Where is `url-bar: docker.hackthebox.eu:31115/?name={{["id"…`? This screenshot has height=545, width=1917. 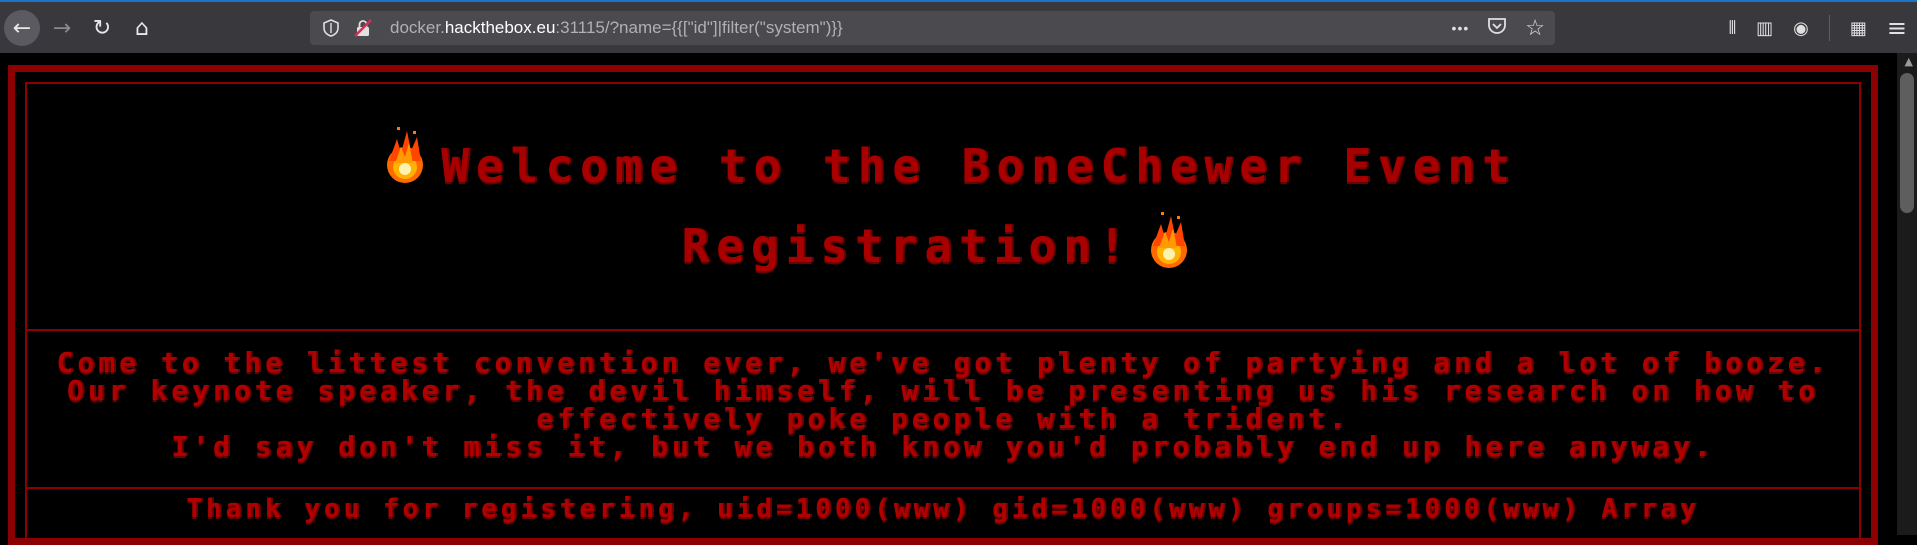
url-bar: docker.hackthebox.eu:31115/?name={{["id"… is located at coordinates (932, 28).